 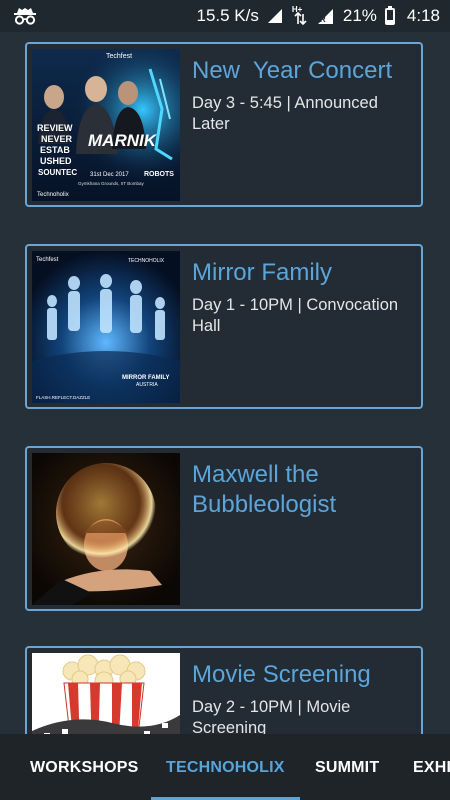 I want to click on poster-side-text-1: REVIEW, so click(x=55, y=128).